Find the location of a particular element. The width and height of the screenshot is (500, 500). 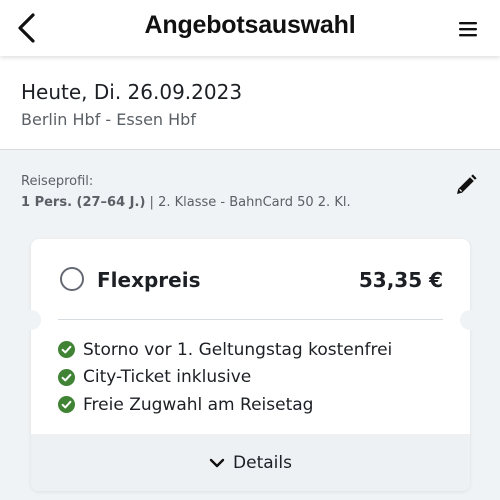

feature-item: City-Ticket inklusive is located at coordinates (225, 378).